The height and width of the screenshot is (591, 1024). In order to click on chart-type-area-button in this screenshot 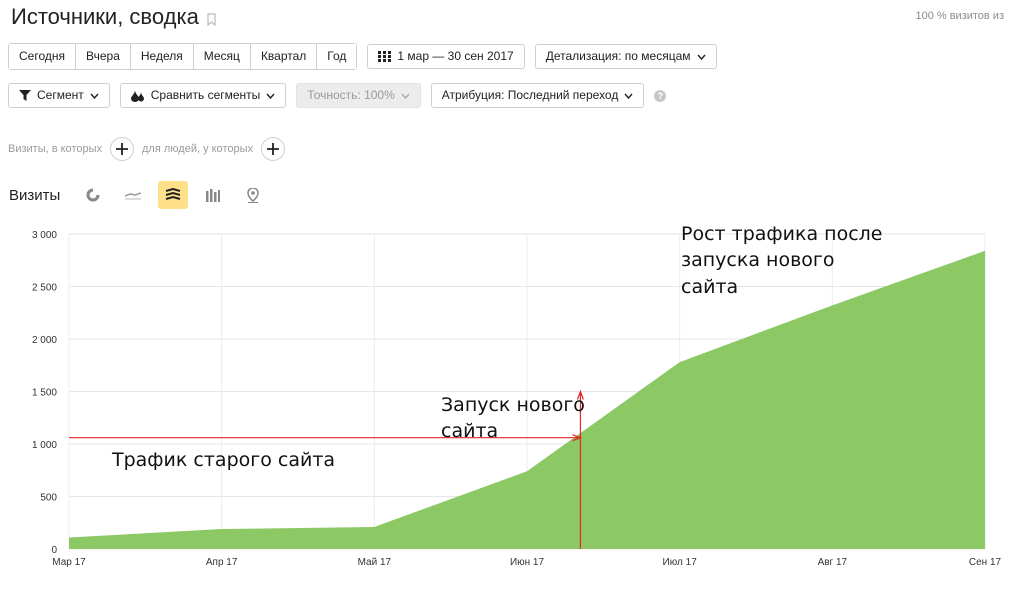, I will do `click(173, 195)`.